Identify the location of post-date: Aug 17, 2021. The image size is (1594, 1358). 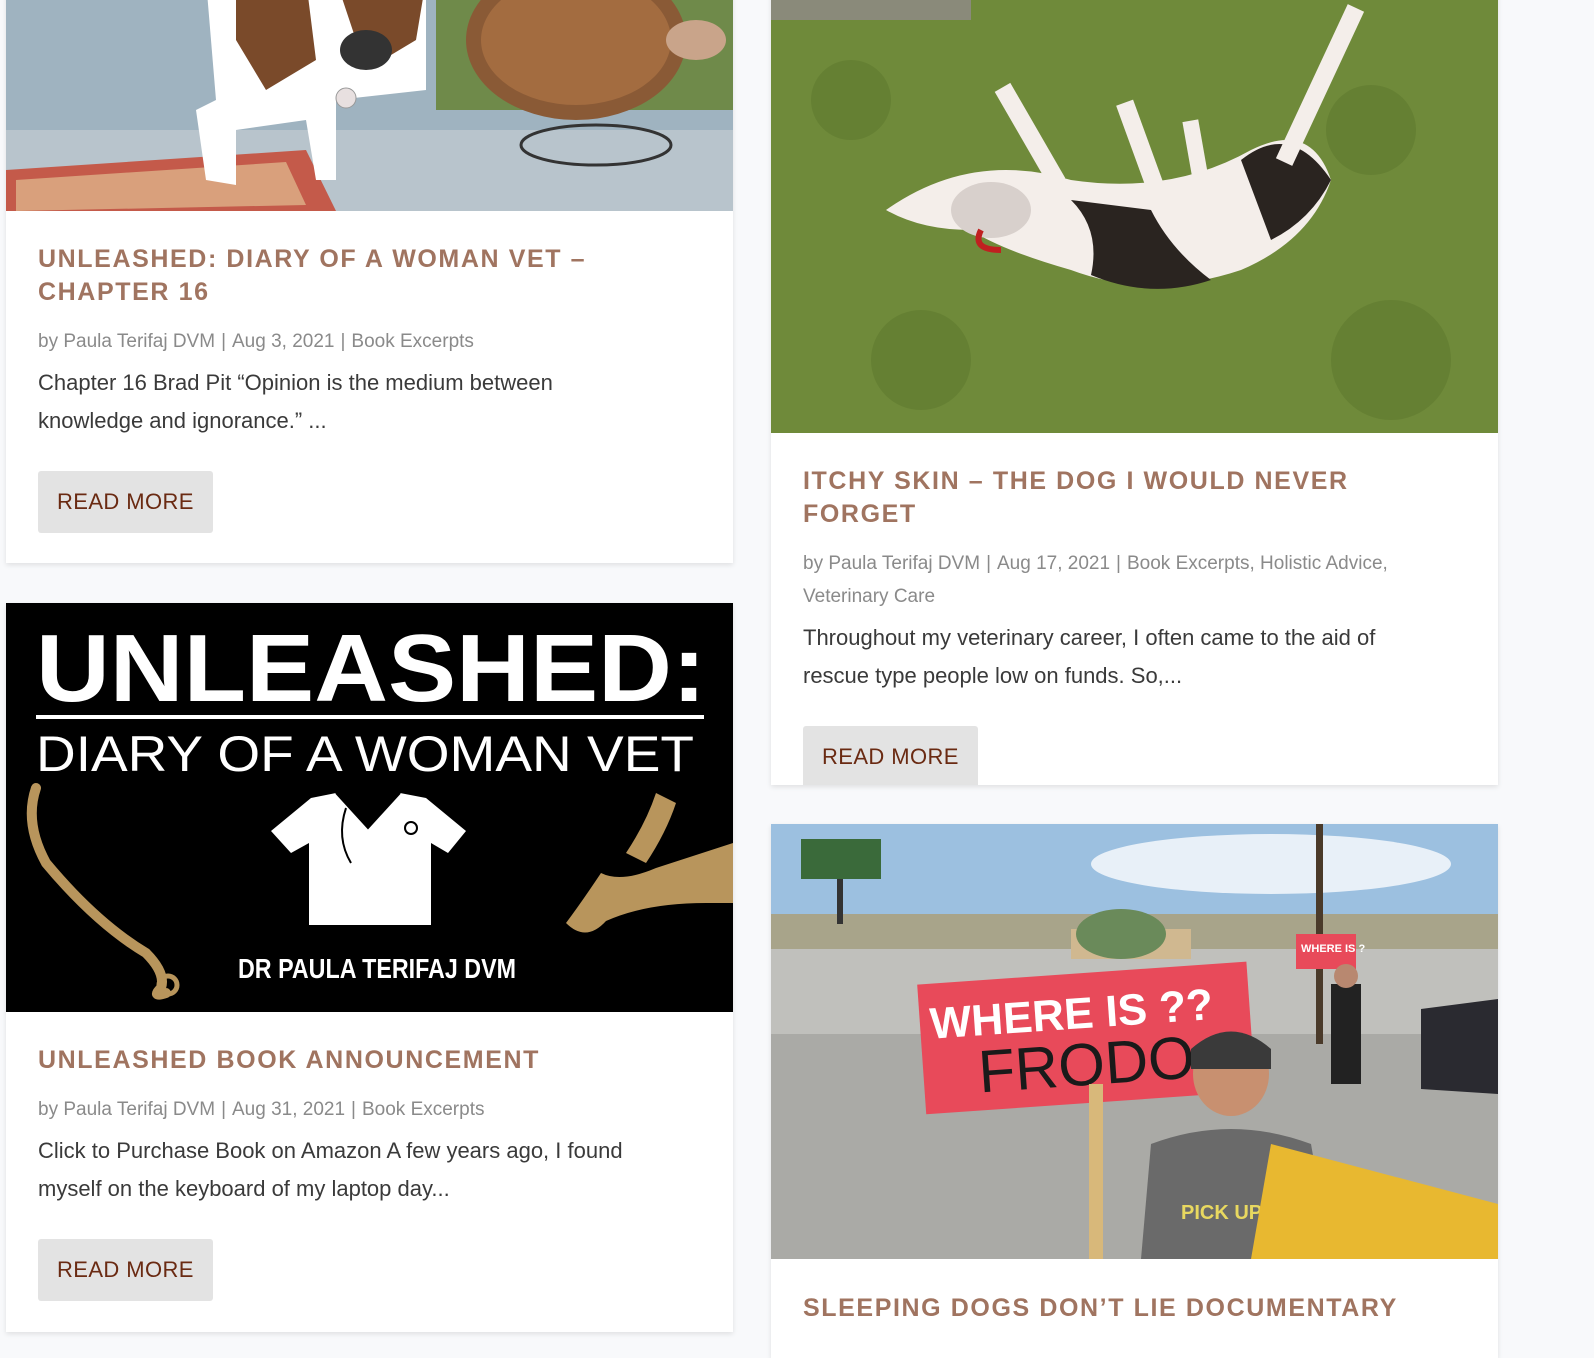
(1054, 563).